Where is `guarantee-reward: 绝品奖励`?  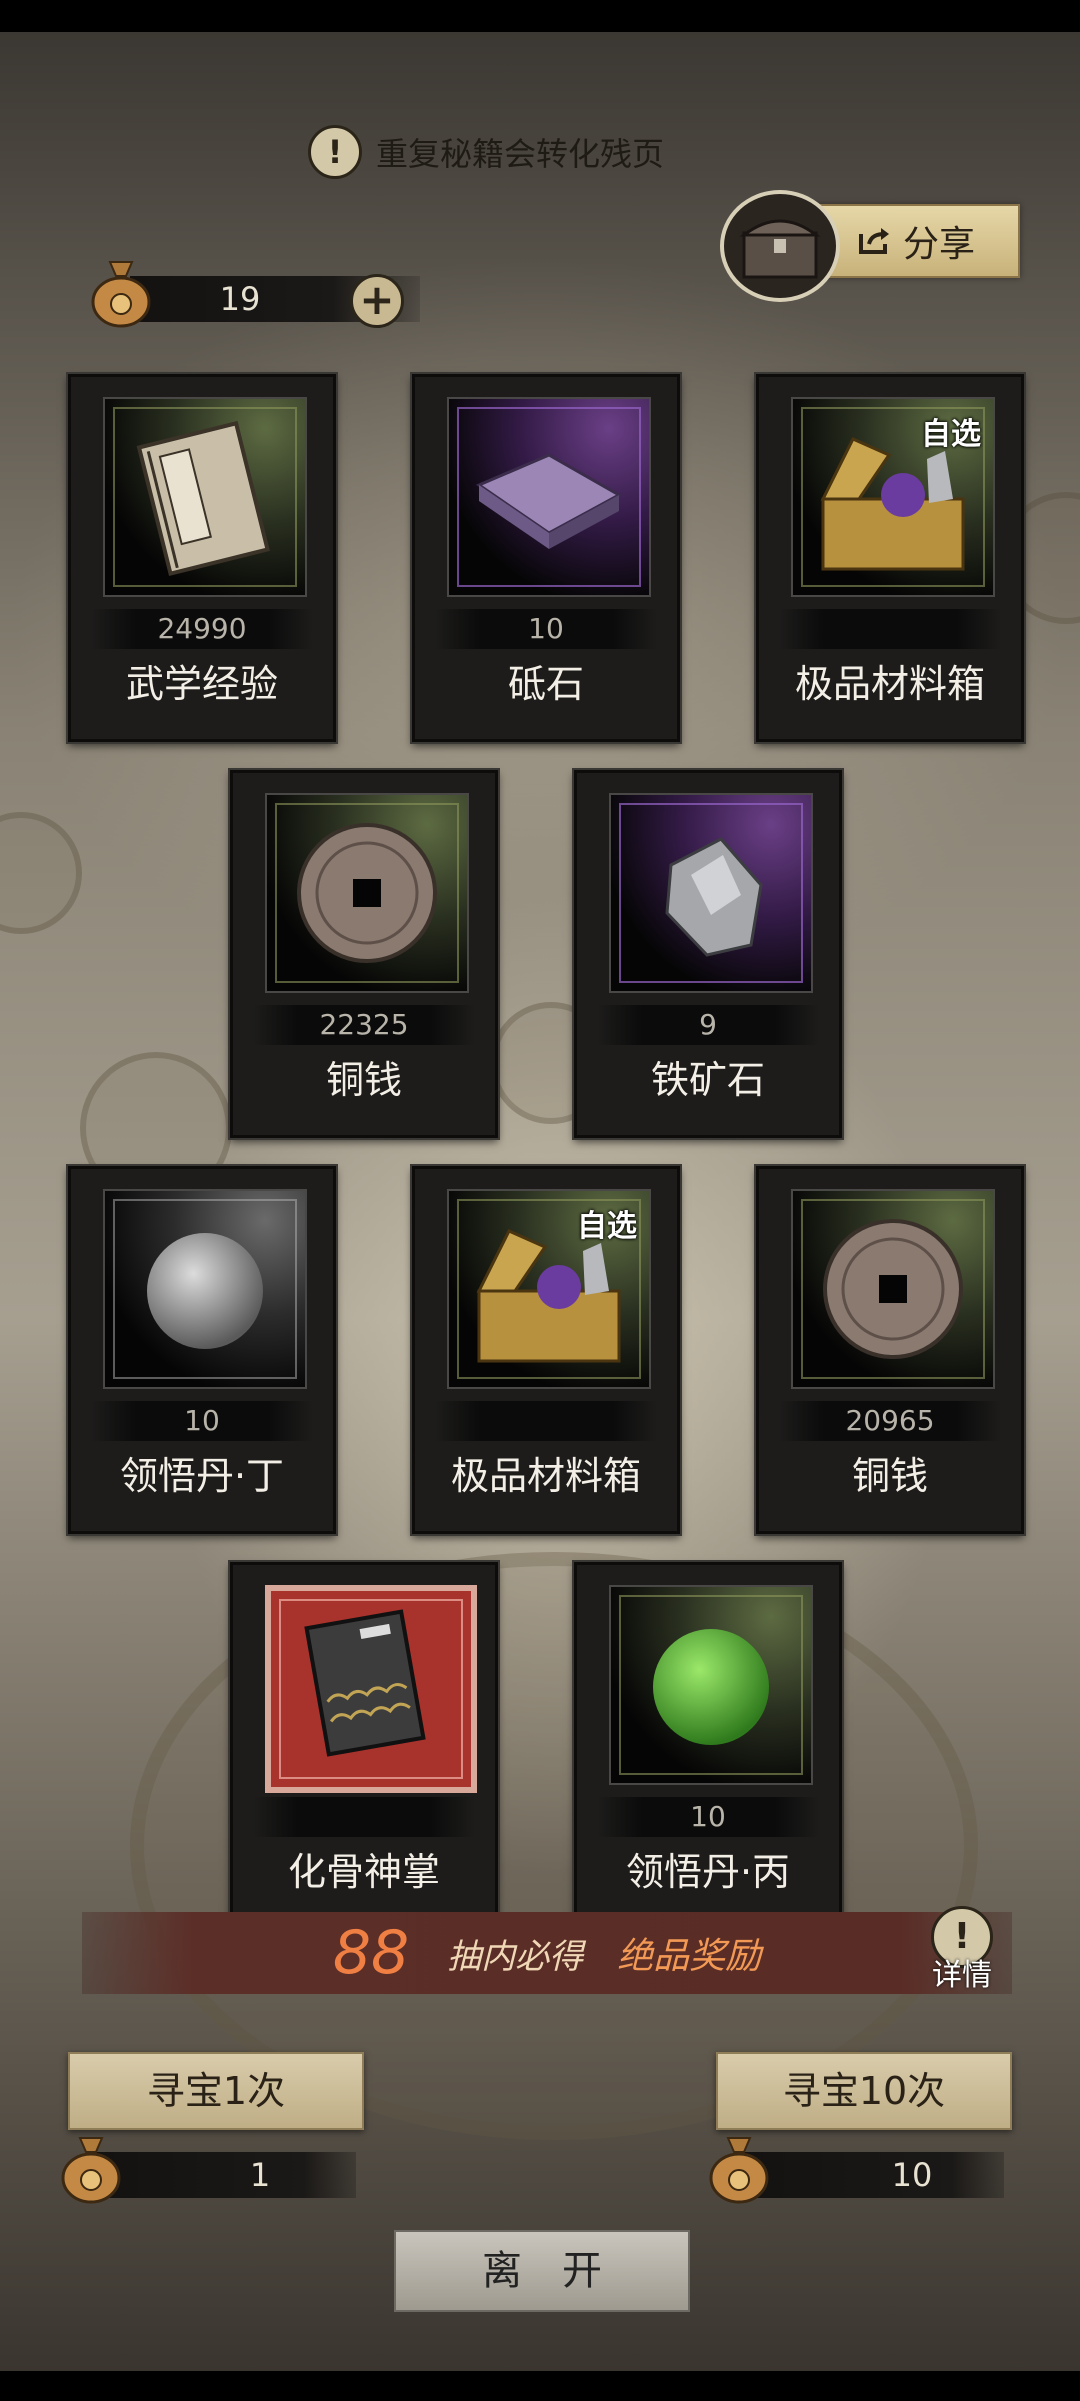
guarantee-reward: 绝品奖励 is located at coordinates (689, 1956).